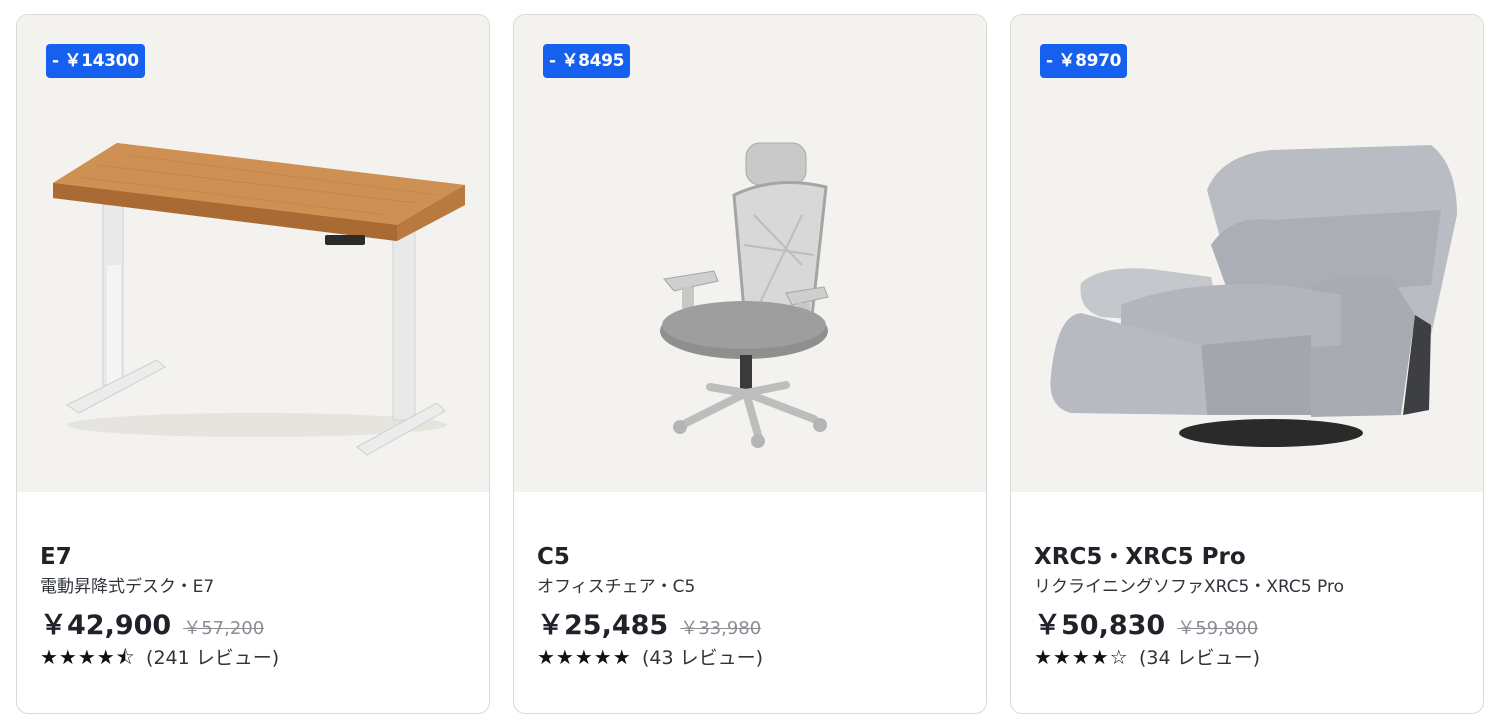 The height and width of the screenshot is (714, 1500). I want to click on product-description: リクライニングソファXRC5・XRC5 Pro, so click(1189, 587).